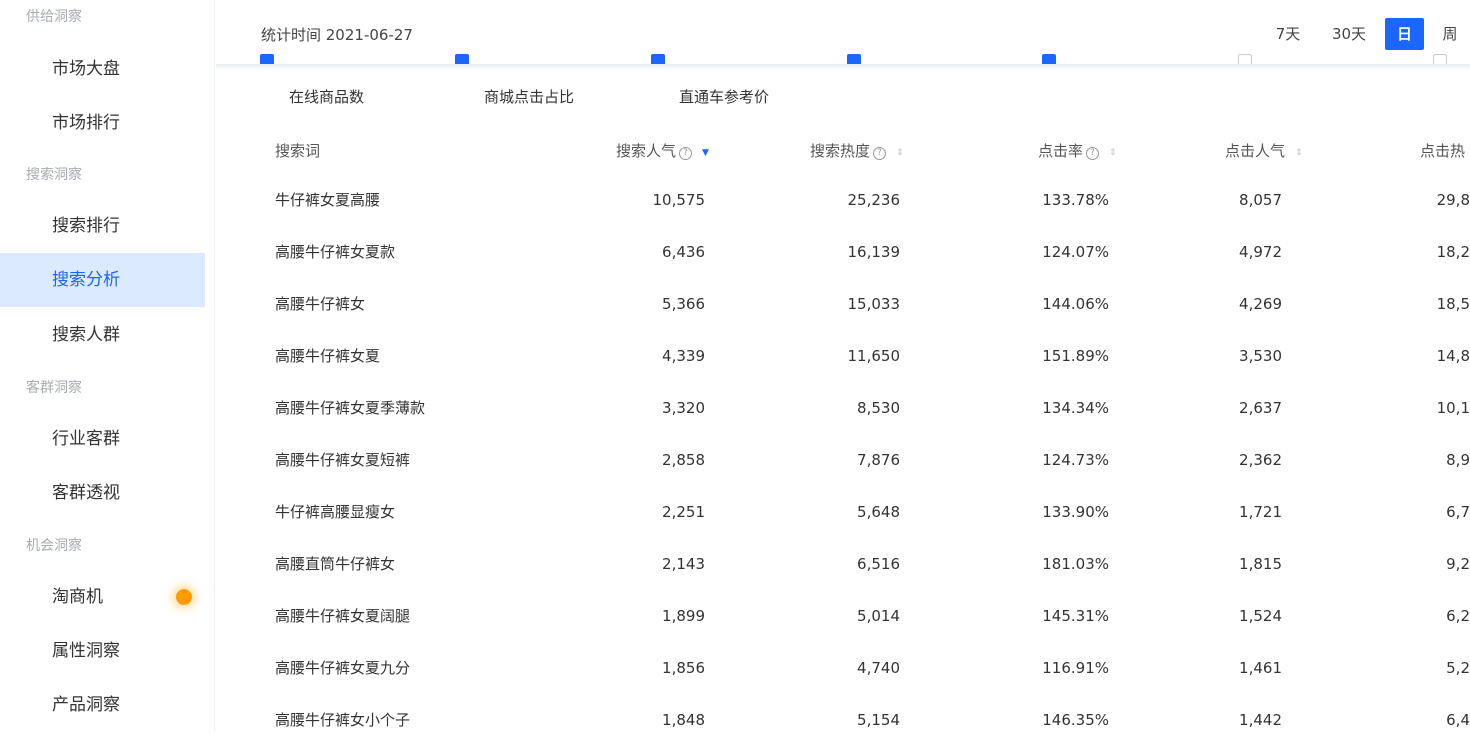  Describe the element at coordinates (529, 96) in the screenshot. I see `indicator-option-mall-click-share: 商城点击占比` at that location.